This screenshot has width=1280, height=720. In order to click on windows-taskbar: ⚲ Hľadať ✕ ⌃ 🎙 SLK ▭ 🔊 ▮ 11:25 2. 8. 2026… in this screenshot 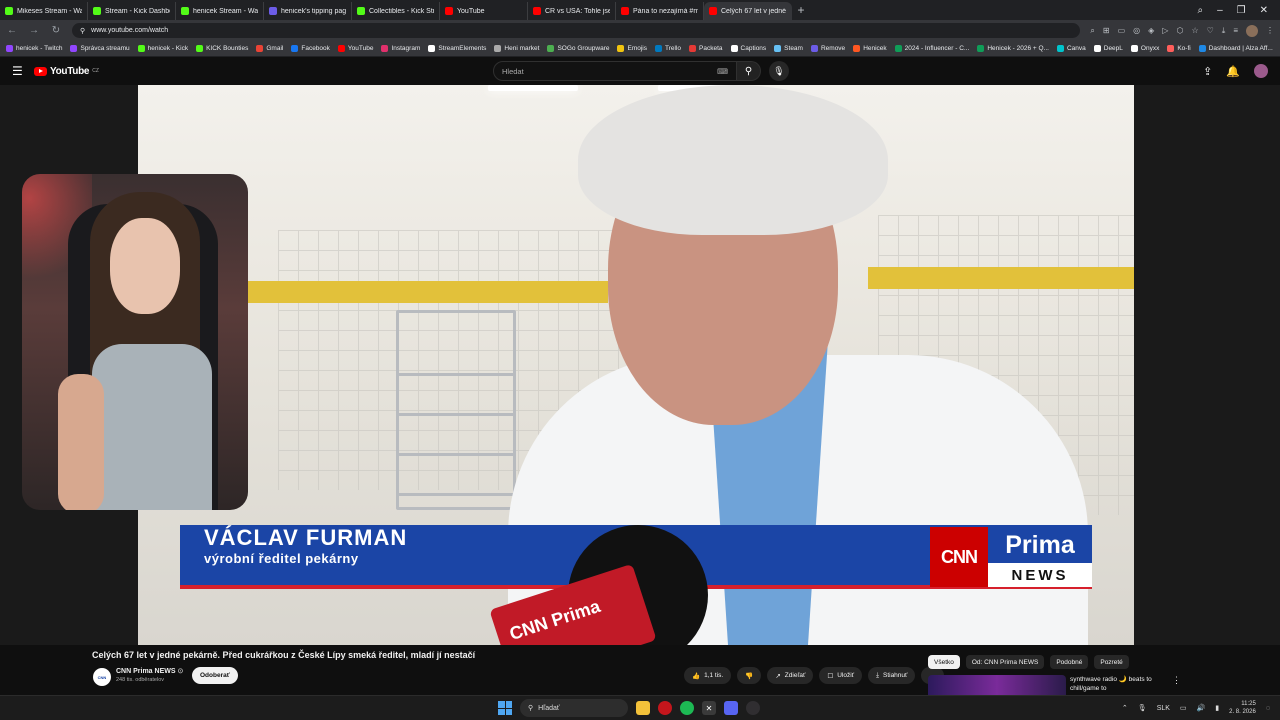, I will do `click(640, 707)`.